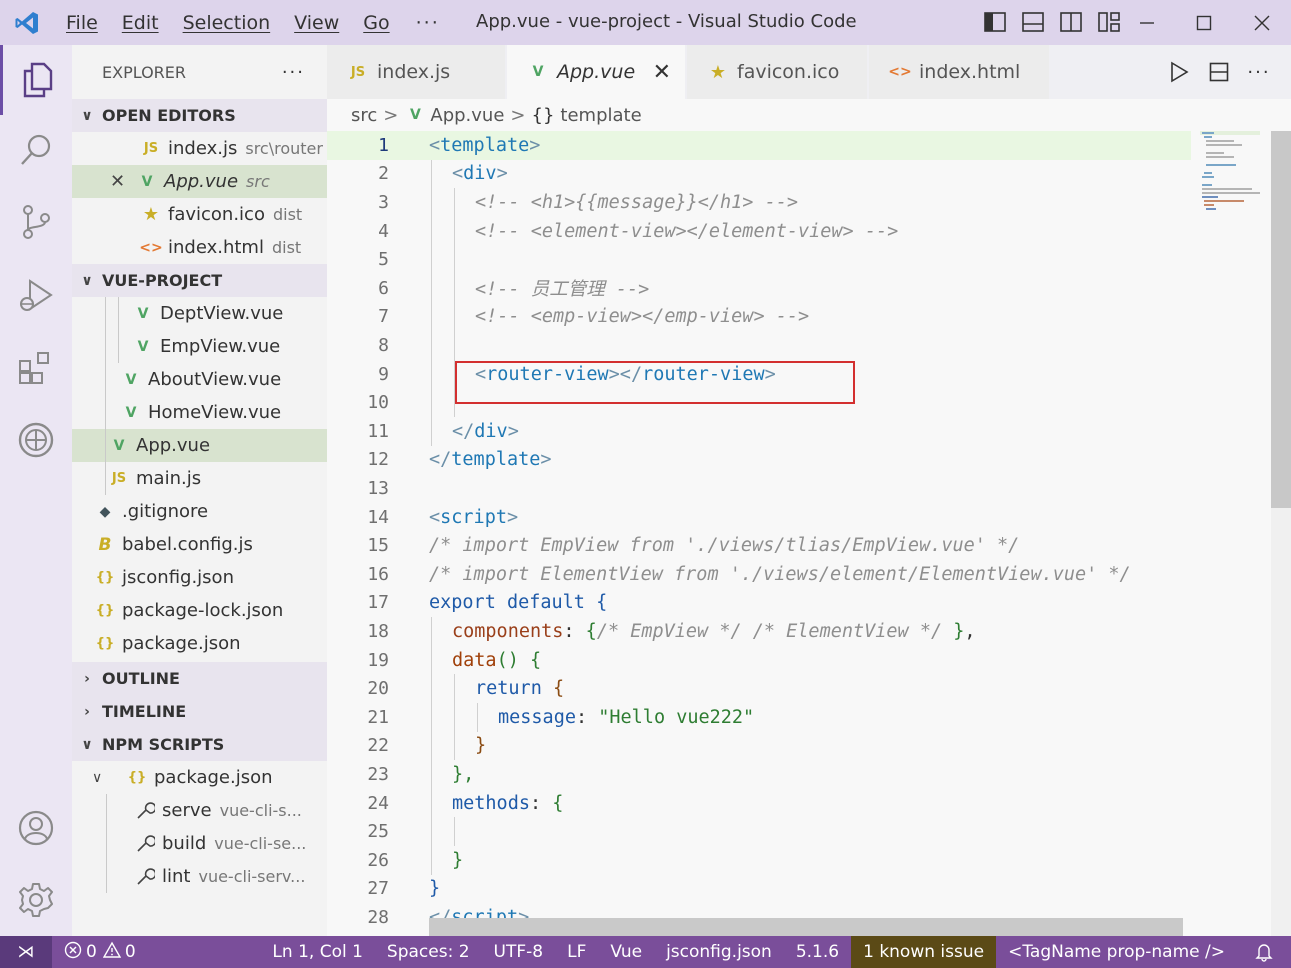 This screenshot has height=968, width=1291. Describe the element at coordinates (777, 72) in the screenshot. I see `tab-favicon: ★ favicon.ico` at that location.